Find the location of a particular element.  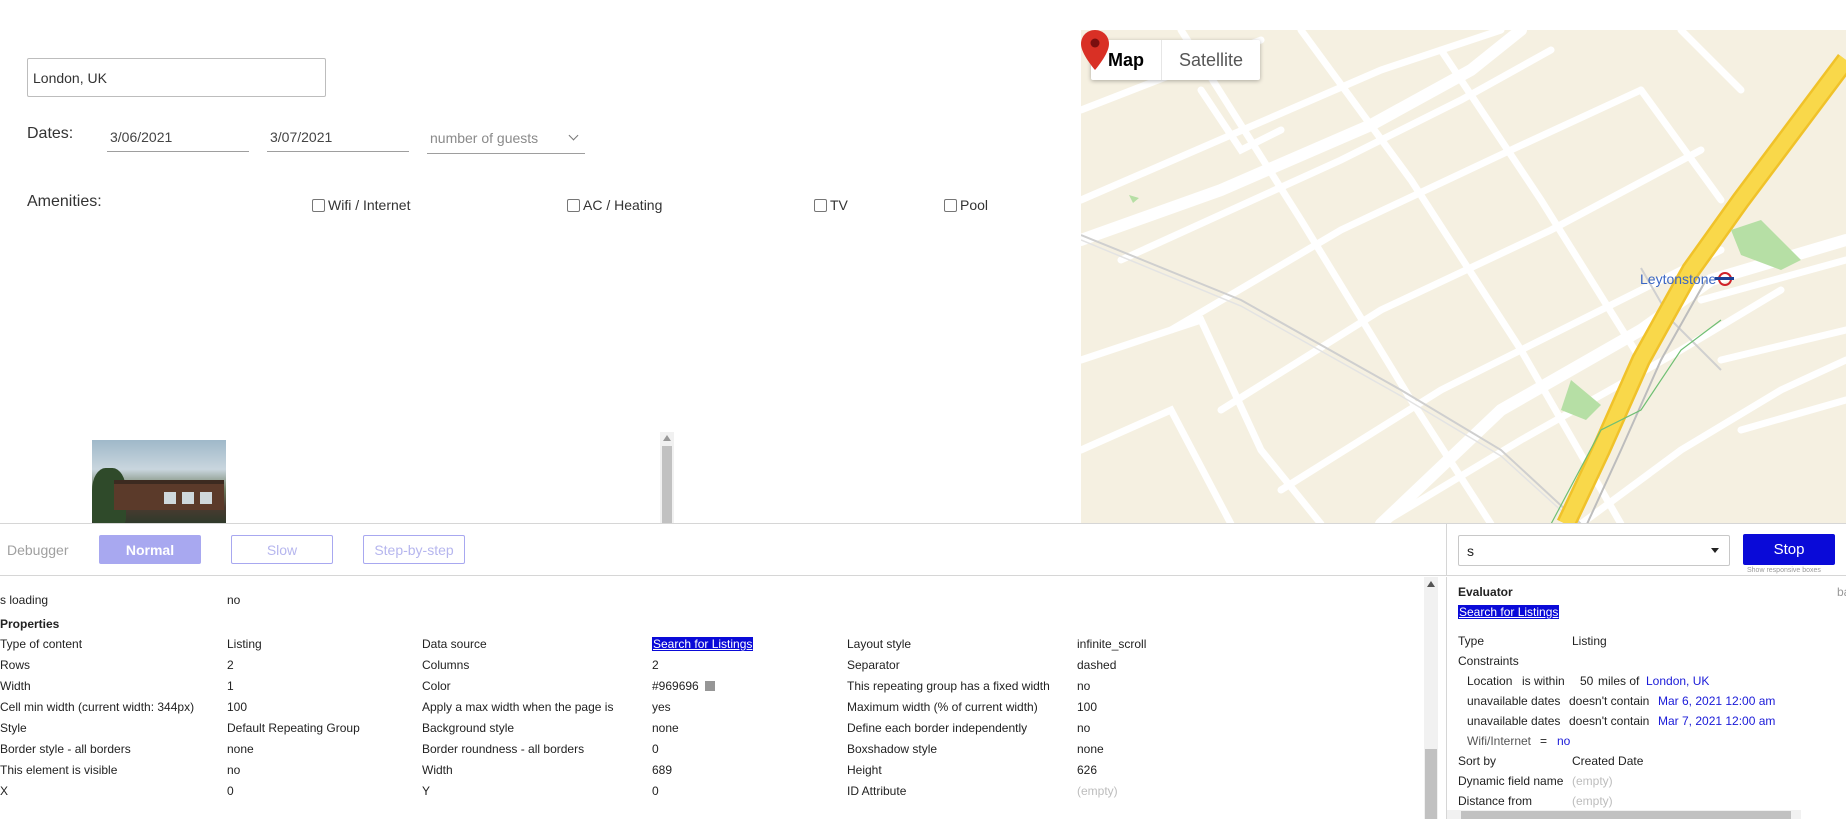

stop-button: Stop is located at coordinates (1789, 549).